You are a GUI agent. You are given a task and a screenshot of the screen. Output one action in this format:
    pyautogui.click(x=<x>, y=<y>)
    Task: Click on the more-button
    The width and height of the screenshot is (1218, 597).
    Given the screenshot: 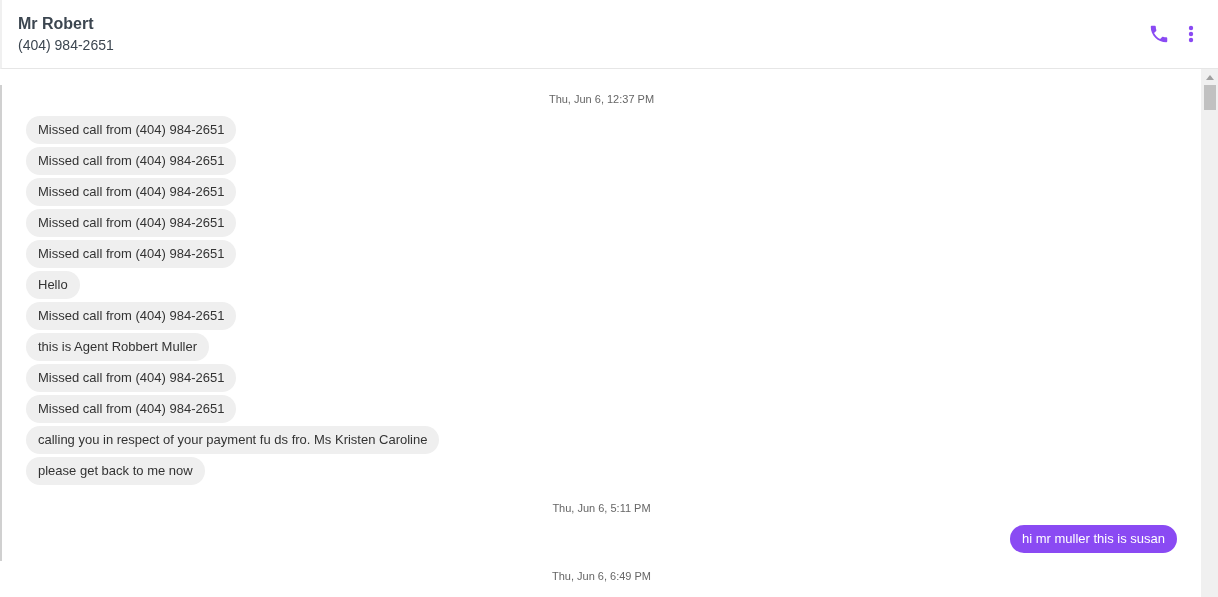 What is the action you would take?
    pyautogui.click(x=1191, y=34)
    